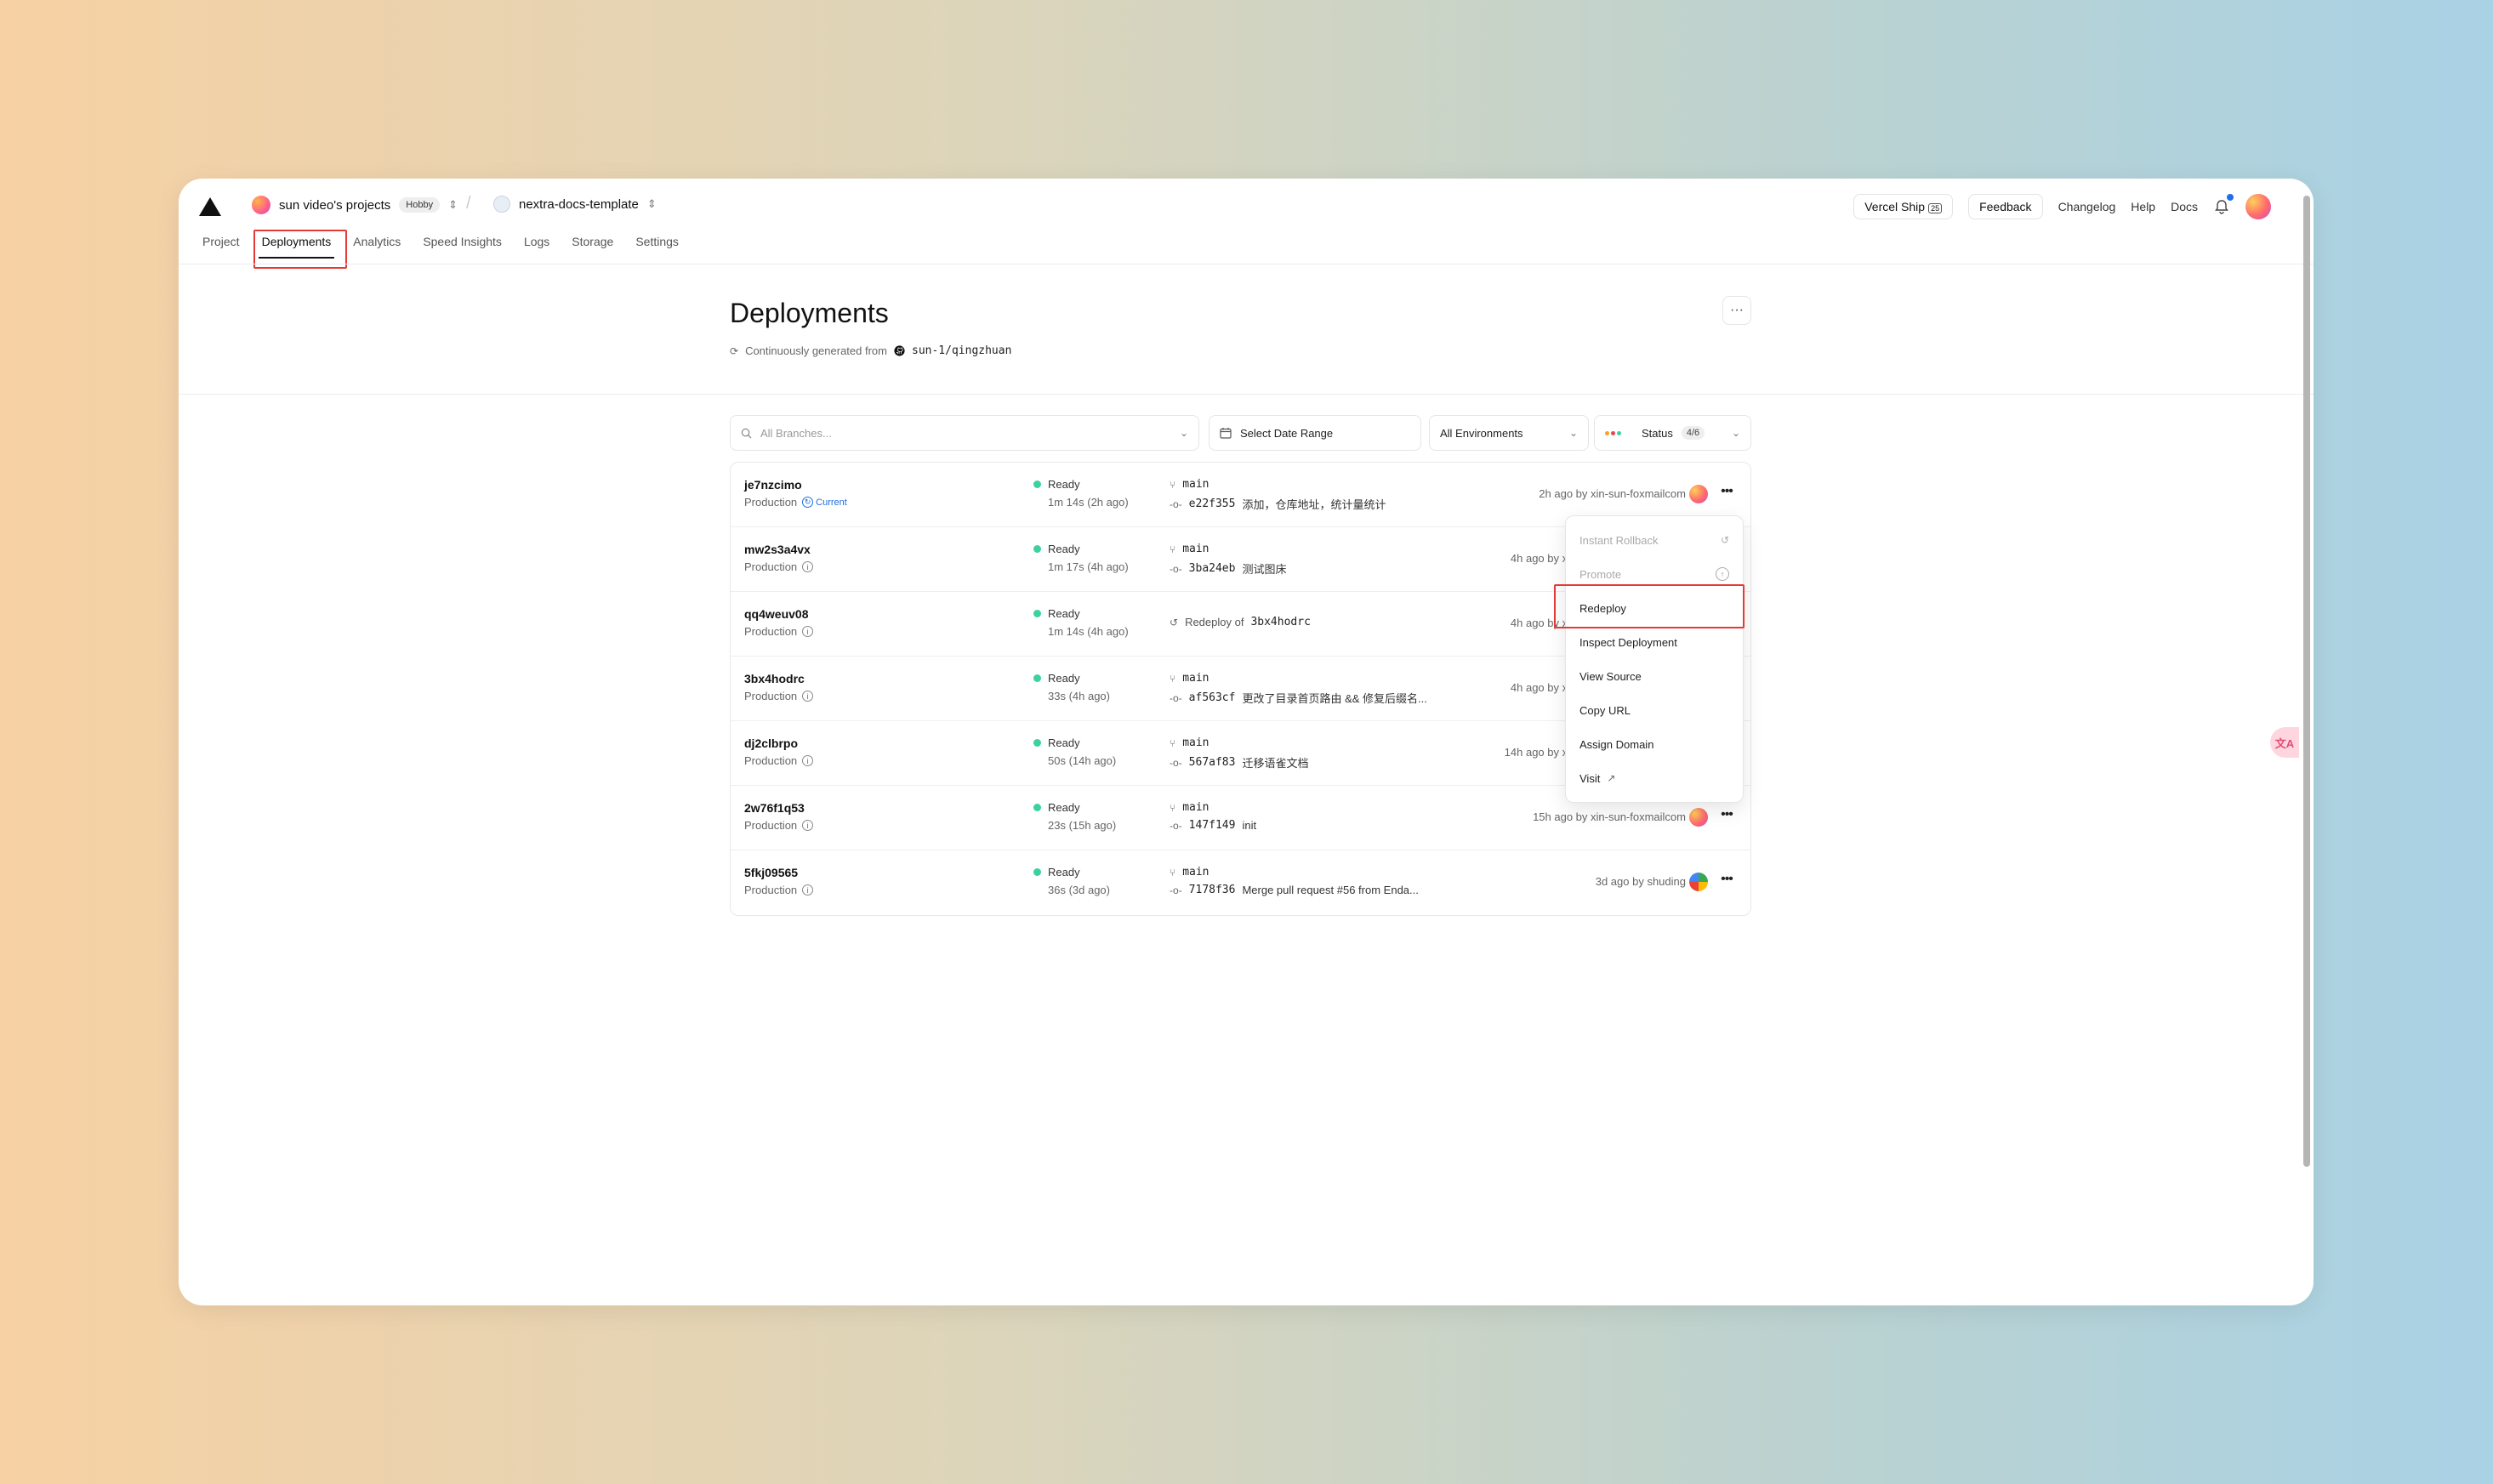 This screenshot has width=2493, height=1484. What do you see at coordinates (777, 549) in the screenshot?
I see `deployment-id: mw2s3a4vx` at bounding box center [777, 549].